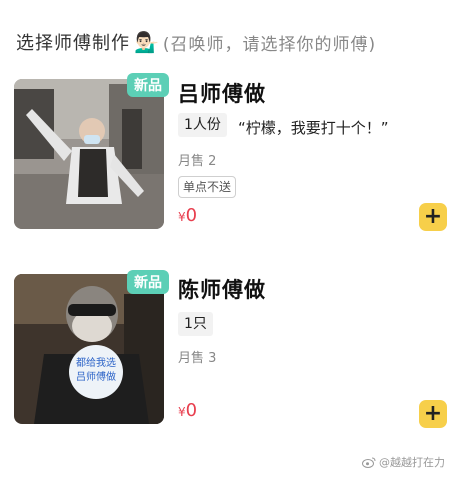  Describe the element at coordinates (96, 376) in the screenshot. I see `sign-line-2: 吕师傅做` at that location.